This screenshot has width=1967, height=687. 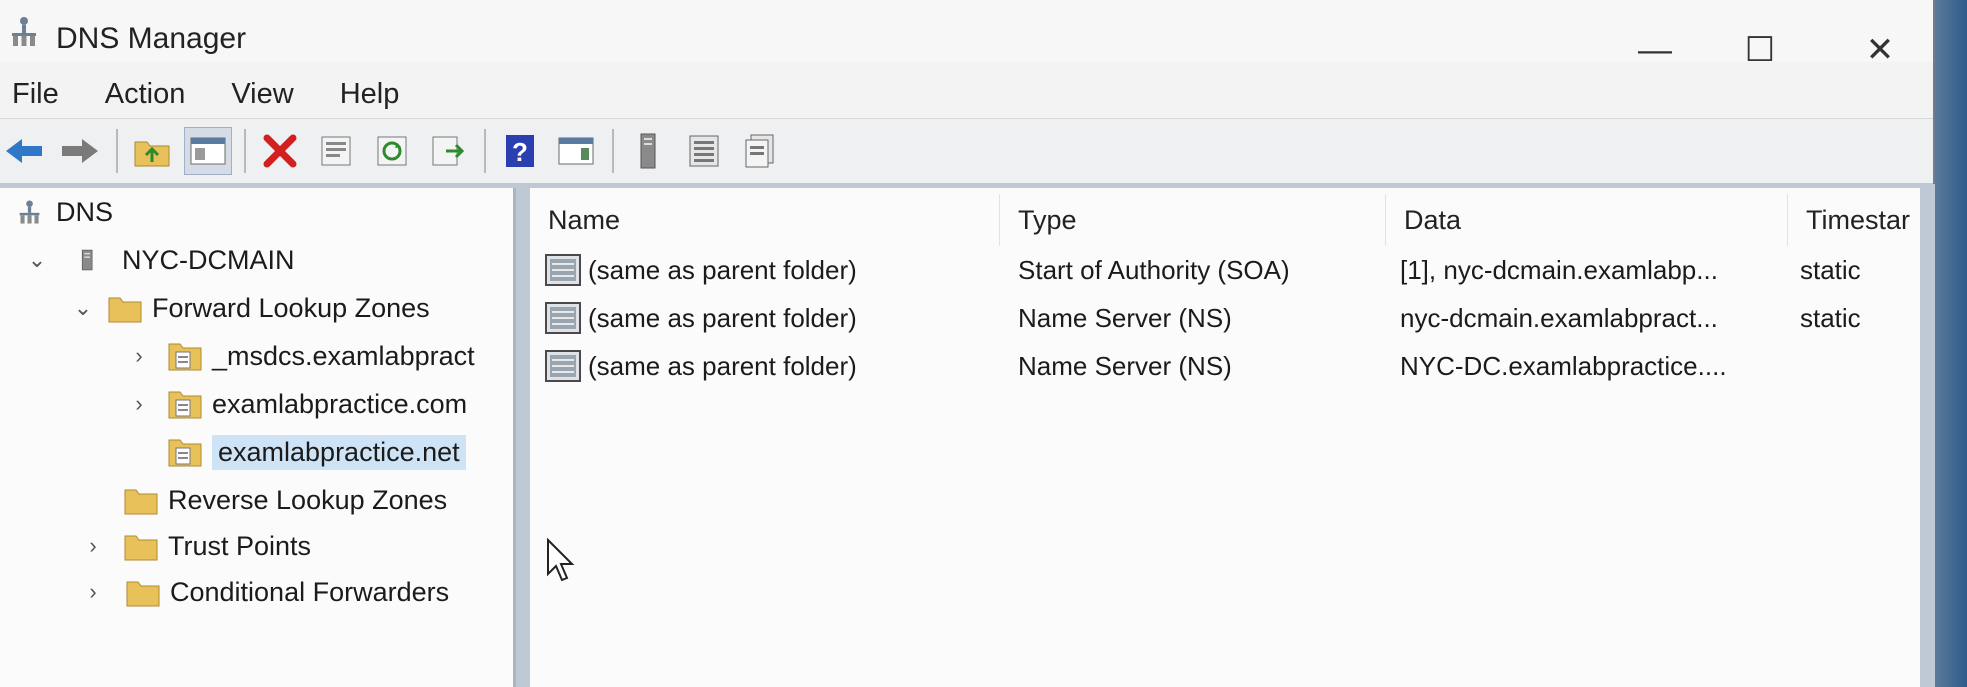 What do you see at coordinates (966, 94) in the screenshot?
I see `menu-bar: File Action View Help` at bounding box center [966, 94].